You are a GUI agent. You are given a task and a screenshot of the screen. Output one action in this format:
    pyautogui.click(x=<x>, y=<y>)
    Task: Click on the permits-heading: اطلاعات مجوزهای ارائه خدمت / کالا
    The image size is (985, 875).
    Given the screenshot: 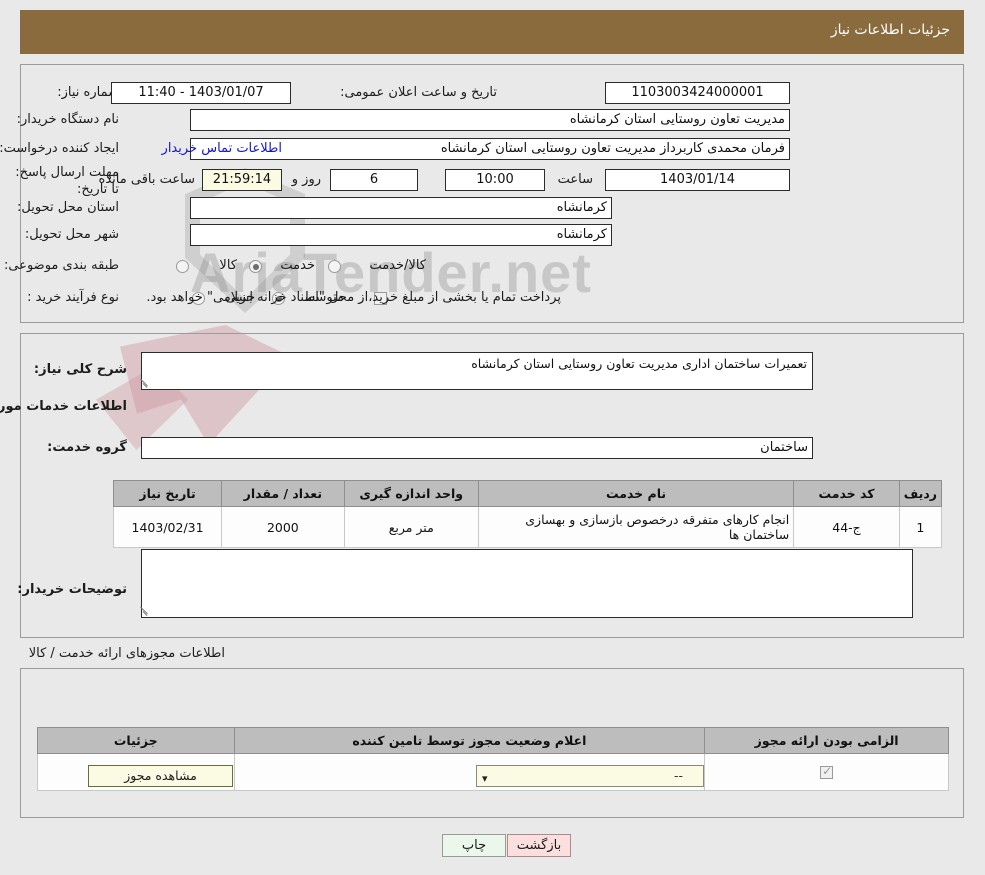 What is the action you would take?
    pyautogui.click(x=126, y=653)
    